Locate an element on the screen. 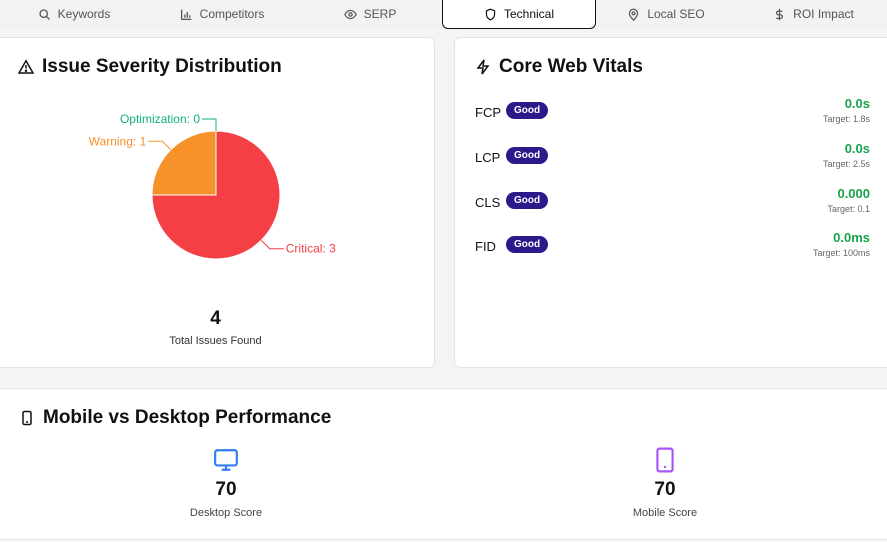  metric-name: FID is located at coordinates (485, 246).